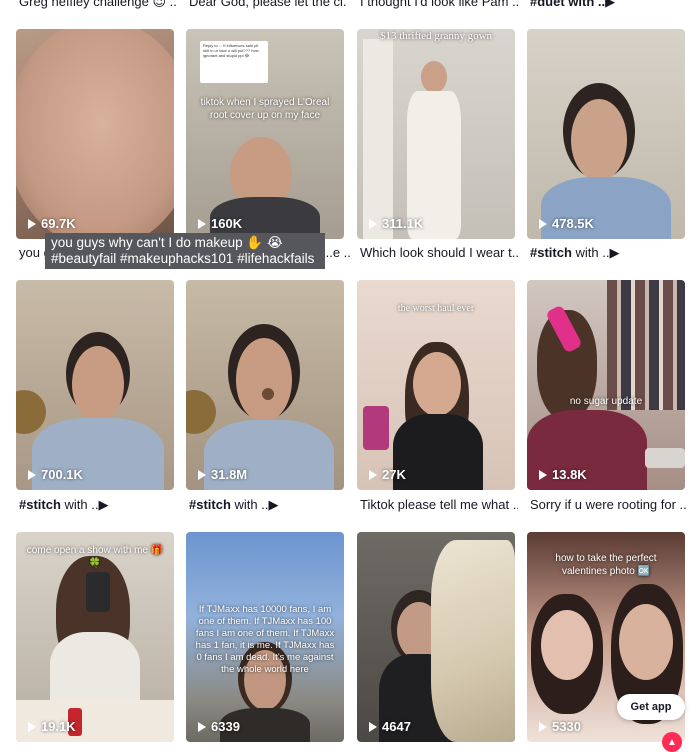 This screenshot has height=752, width=699. Describe the element at coordinates (55, 474) in the screenshot. I see `view-count: 700.1K` at that location.